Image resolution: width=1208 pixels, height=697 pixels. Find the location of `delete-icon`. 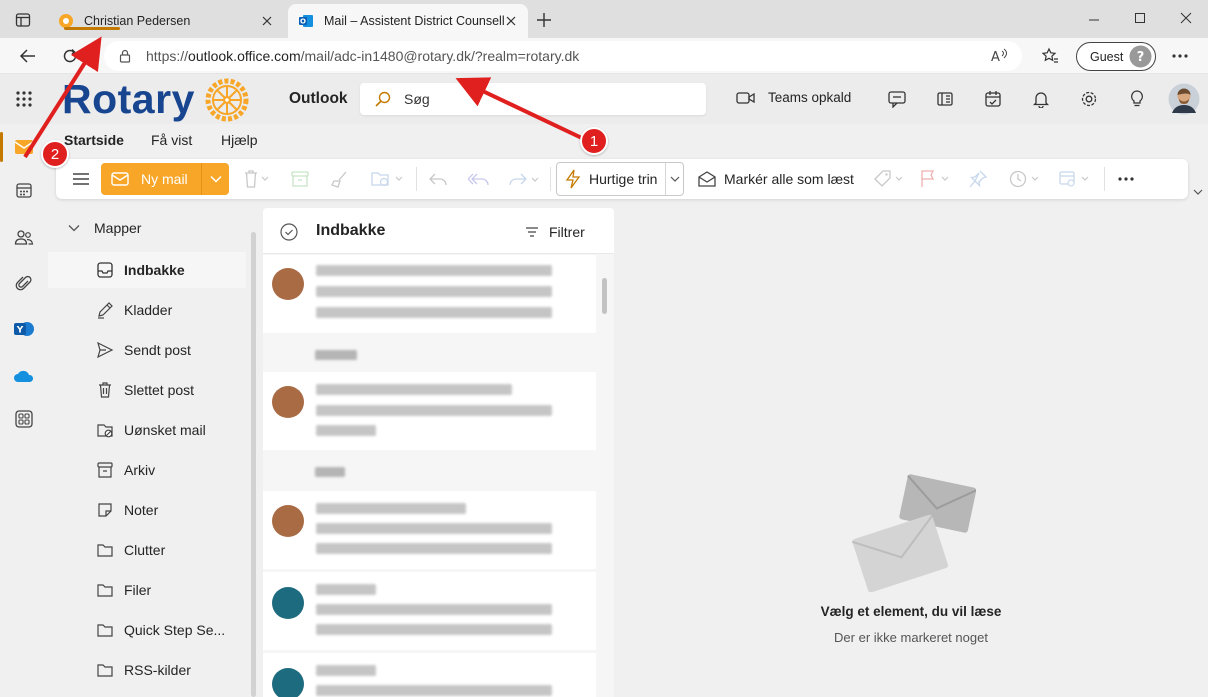

delete-icon is located at coordinates (257, 179).